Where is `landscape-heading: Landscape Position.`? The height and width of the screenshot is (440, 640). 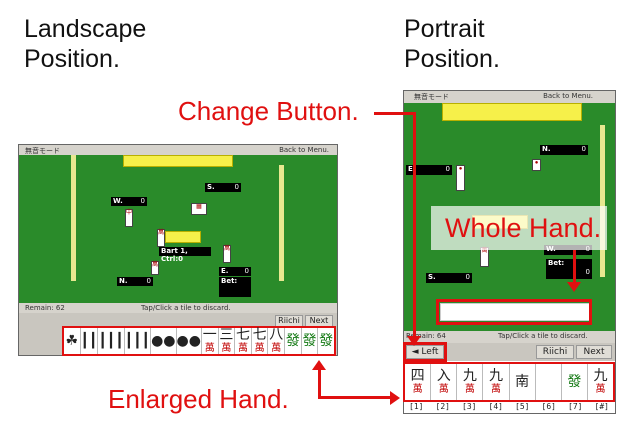 landscape-heading: Landscape Position. is located at coordinates (85, 44).